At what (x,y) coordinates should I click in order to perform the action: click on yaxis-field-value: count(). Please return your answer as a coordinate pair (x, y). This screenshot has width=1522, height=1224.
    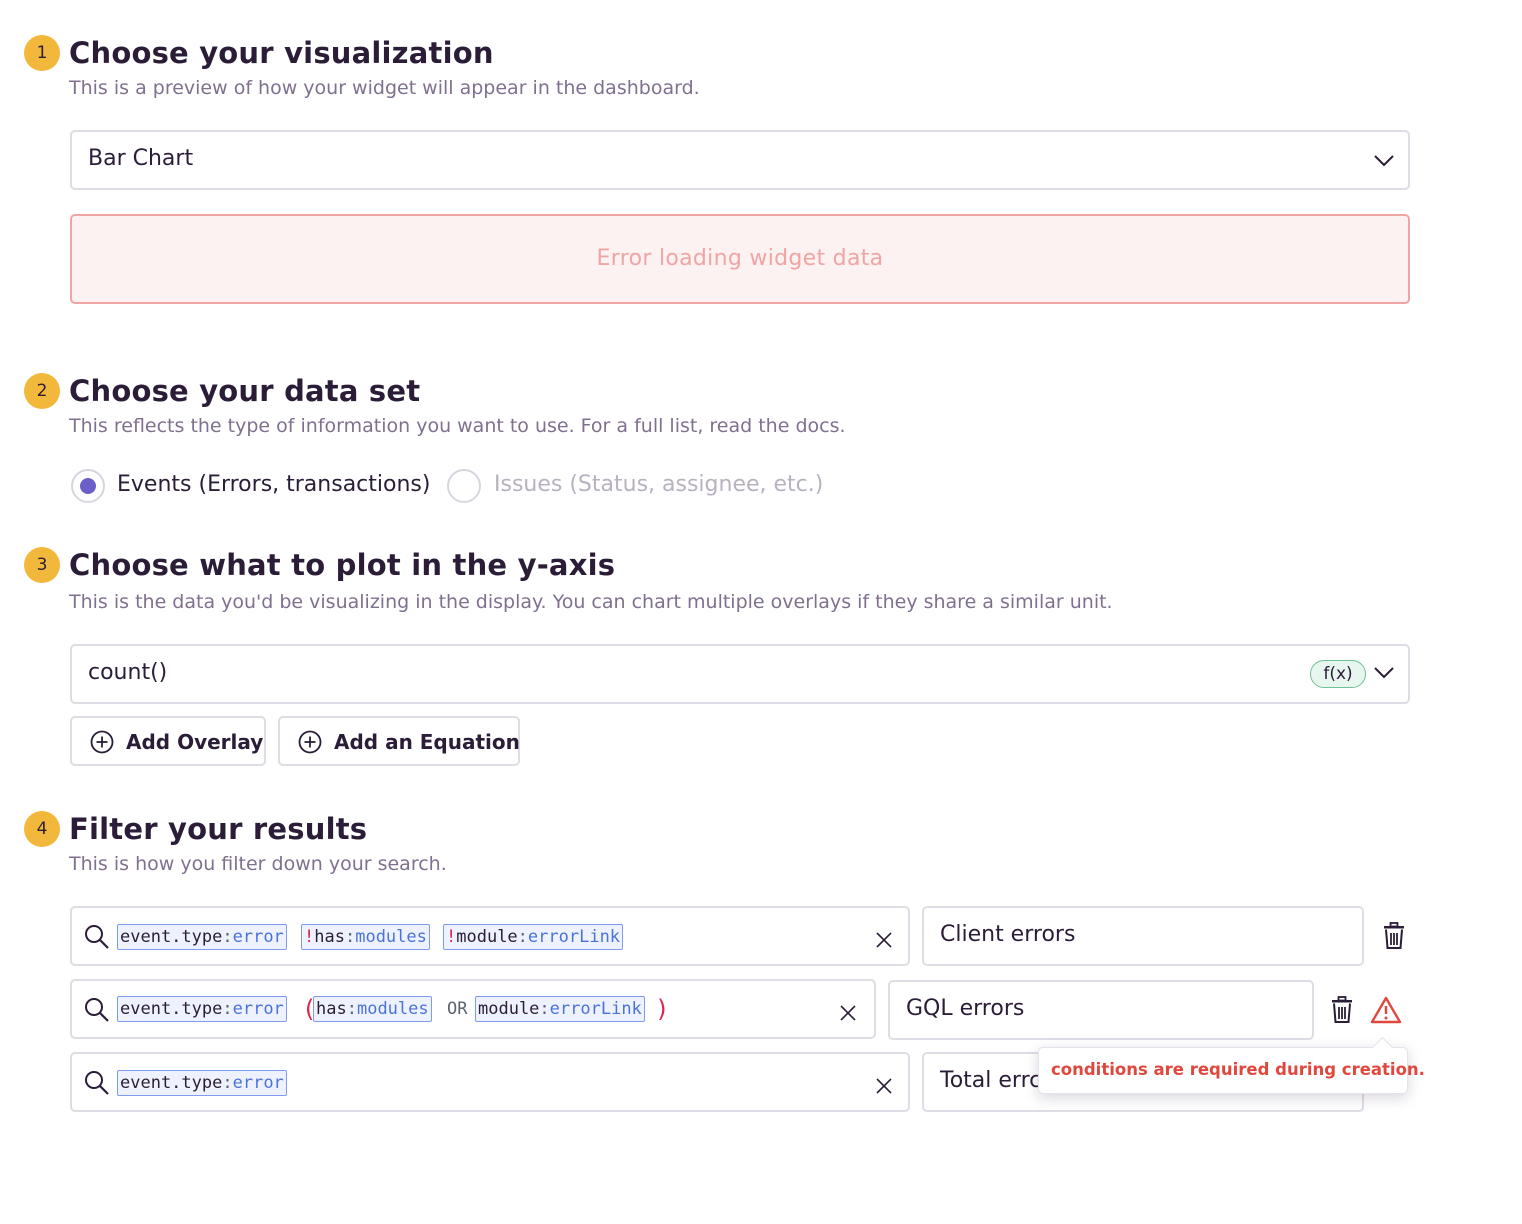
    Looking at the image, I should click on (128, 672).